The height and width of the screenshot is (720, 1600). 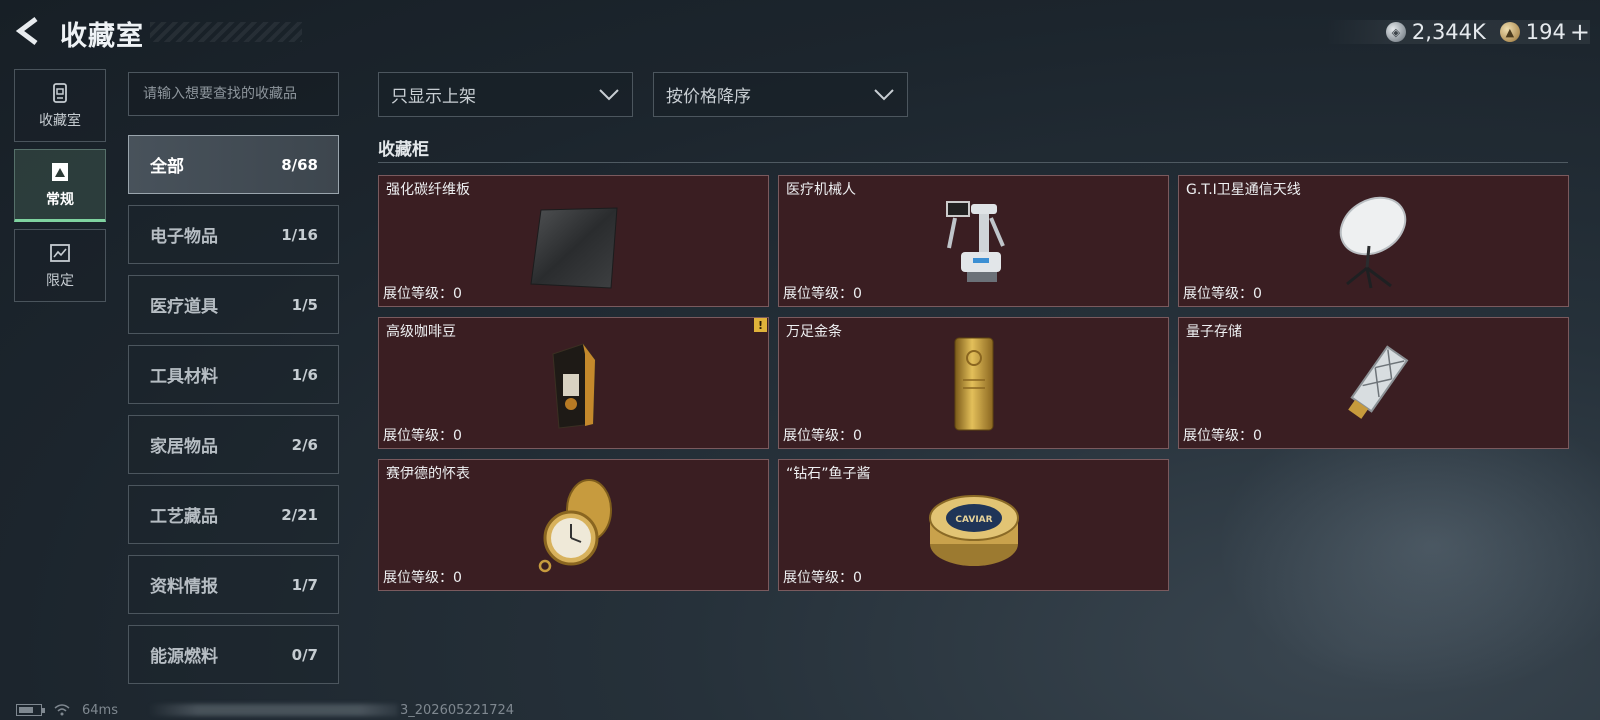 What do you see at coordinates (505, 94) in the screenshot?
I see `listing-filter-dropdown: 只显示上架` at bounding box center [505, 94].